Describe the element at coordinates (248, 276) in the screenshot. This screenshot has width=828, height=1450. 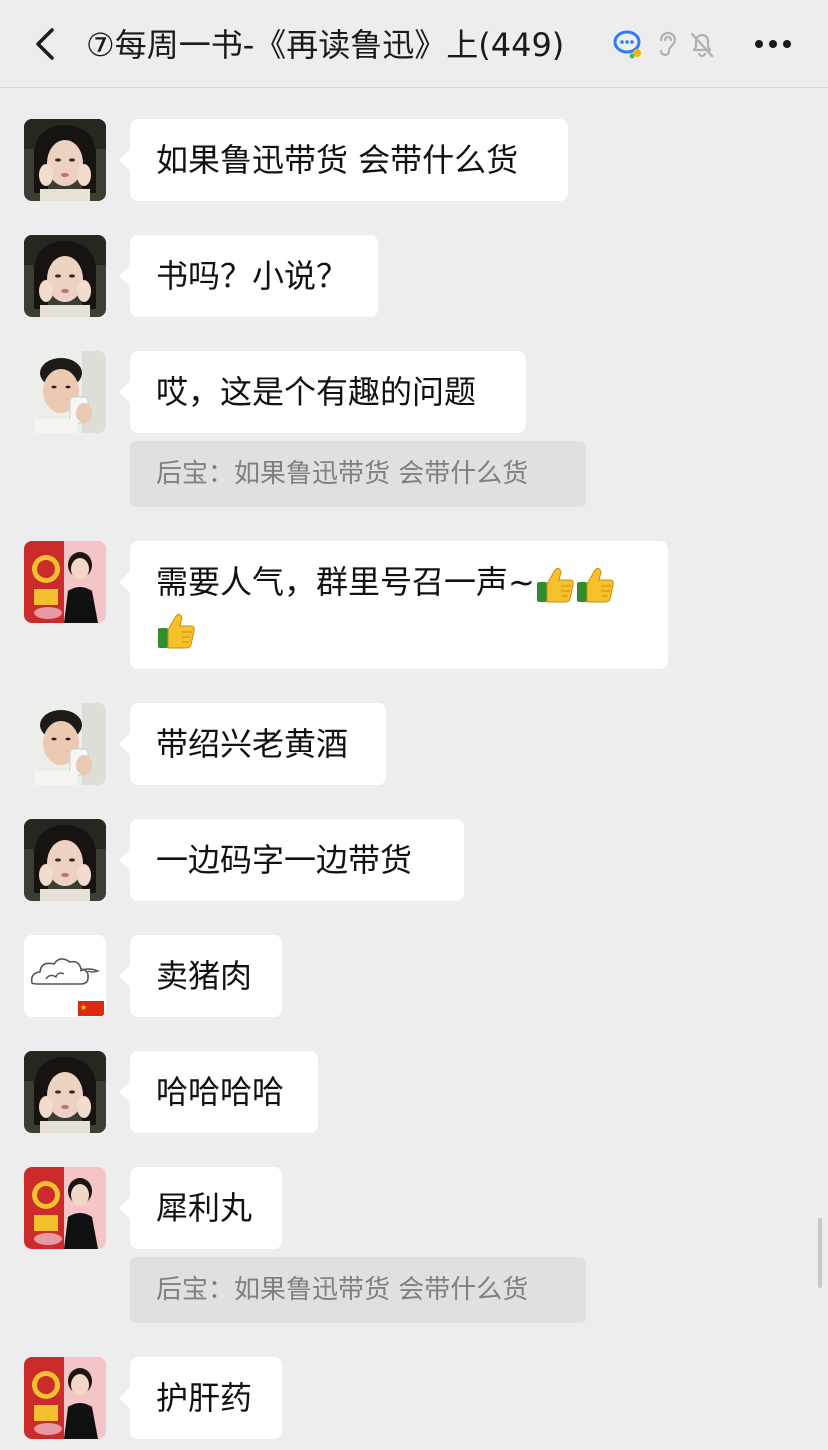
I see `message-bubble: 书吗？小说？` at that location.